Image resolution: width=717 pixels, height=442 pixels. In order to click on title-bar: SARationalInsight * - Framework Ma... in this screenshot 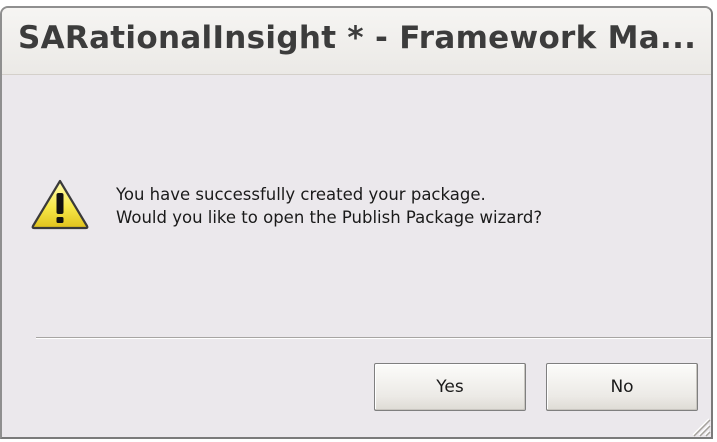, I will do `click(356, 41)`.